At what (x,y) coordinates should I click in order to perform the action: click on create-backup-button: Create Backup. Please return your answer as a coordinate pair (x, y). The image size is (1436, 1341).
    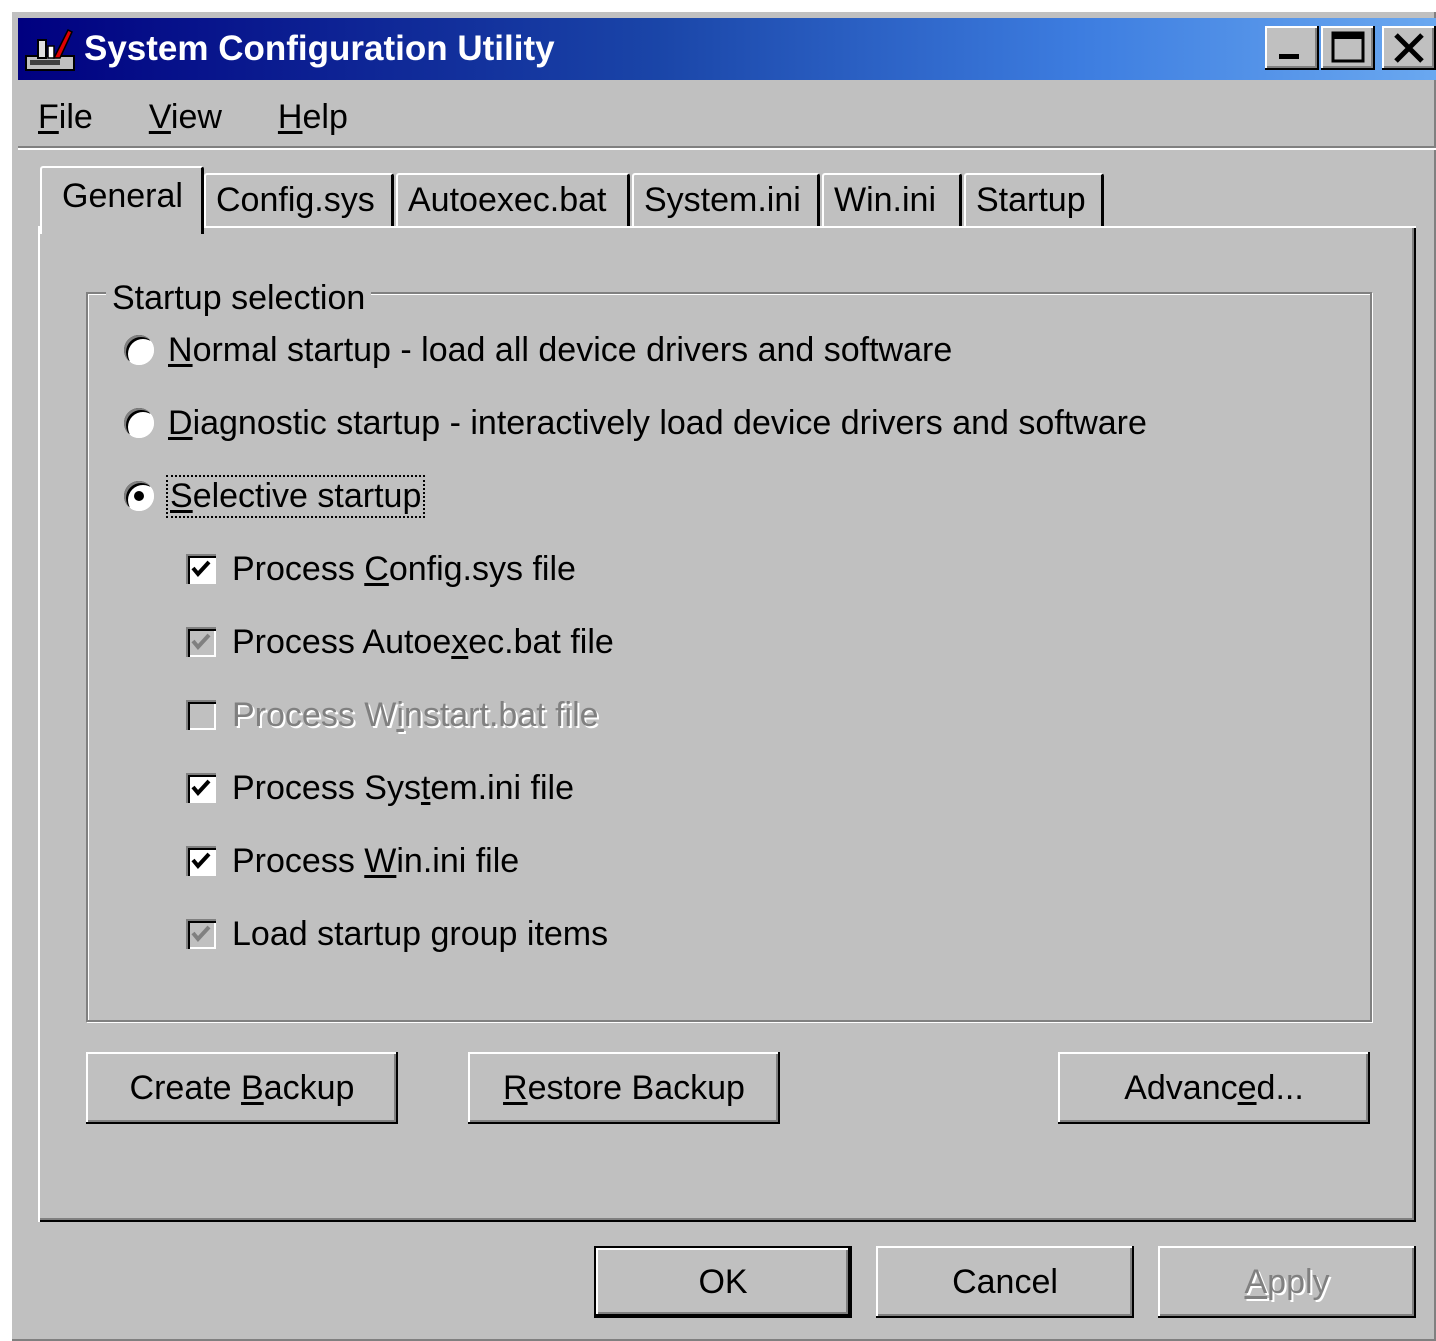
    Looking at the image, I should click on (242, 1088).